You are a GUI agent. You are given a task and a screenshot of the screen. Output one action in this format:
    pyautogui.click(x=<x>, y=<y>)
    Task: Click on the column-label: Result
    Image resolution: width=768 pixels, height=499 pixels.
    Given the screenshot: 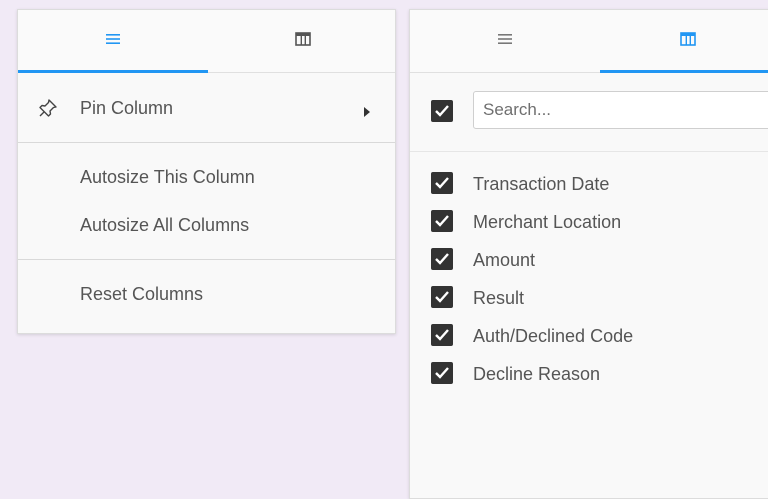 What is the action you would take?
    pyautogui.click(x=499, y=297)
    